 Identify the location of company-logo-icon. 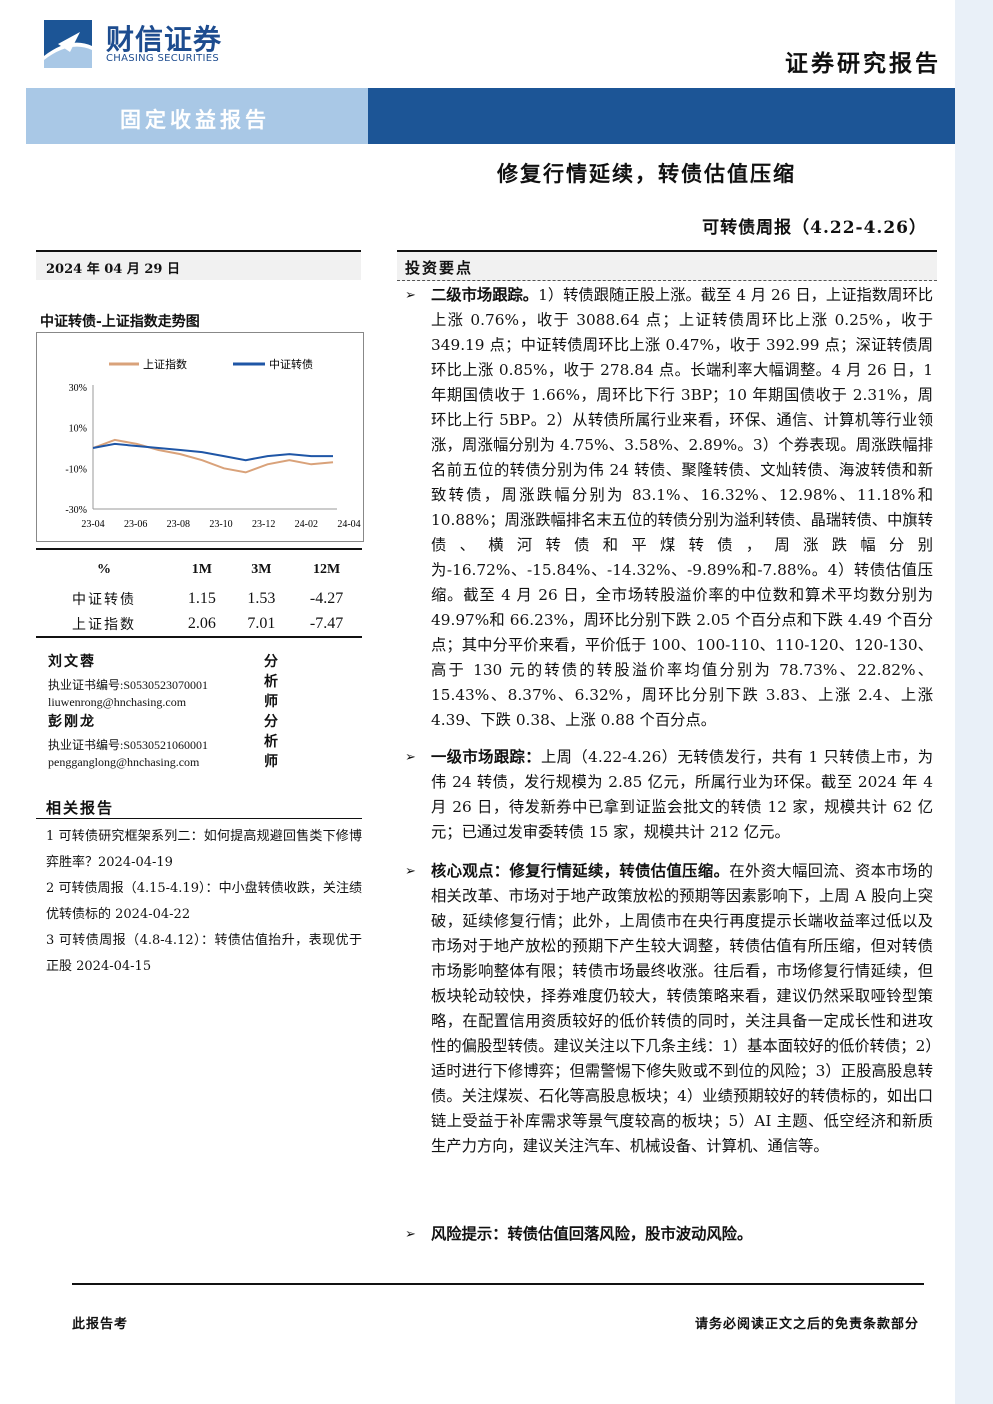
(68, 44).